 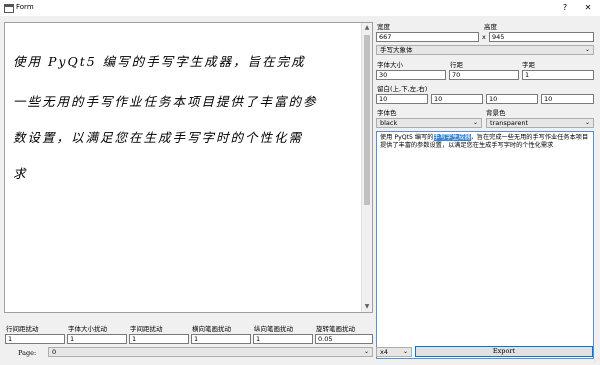 I want to click on font-size-label: 字体大小, so click(x=390, y=65).